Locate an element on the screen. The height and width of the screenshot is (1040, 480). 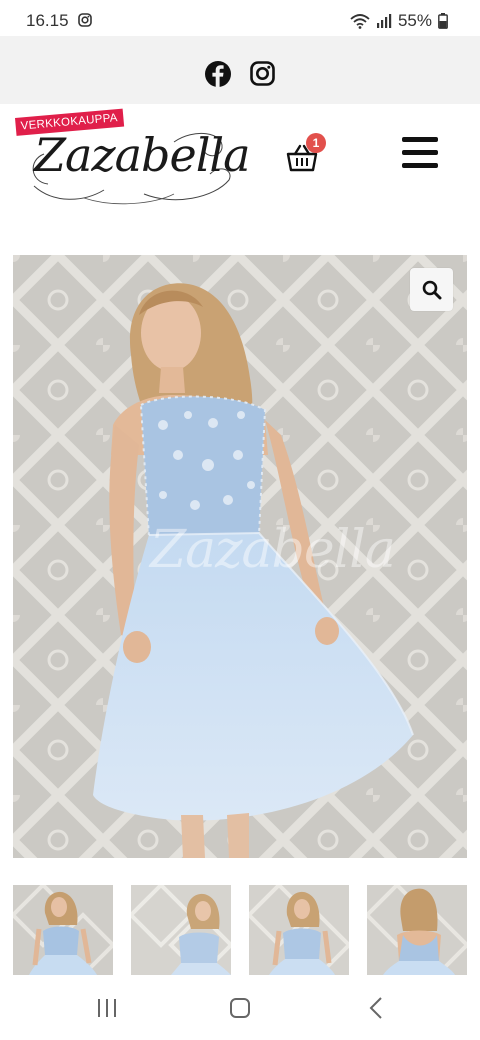
back-icon is located at coordinates (376, 1008).